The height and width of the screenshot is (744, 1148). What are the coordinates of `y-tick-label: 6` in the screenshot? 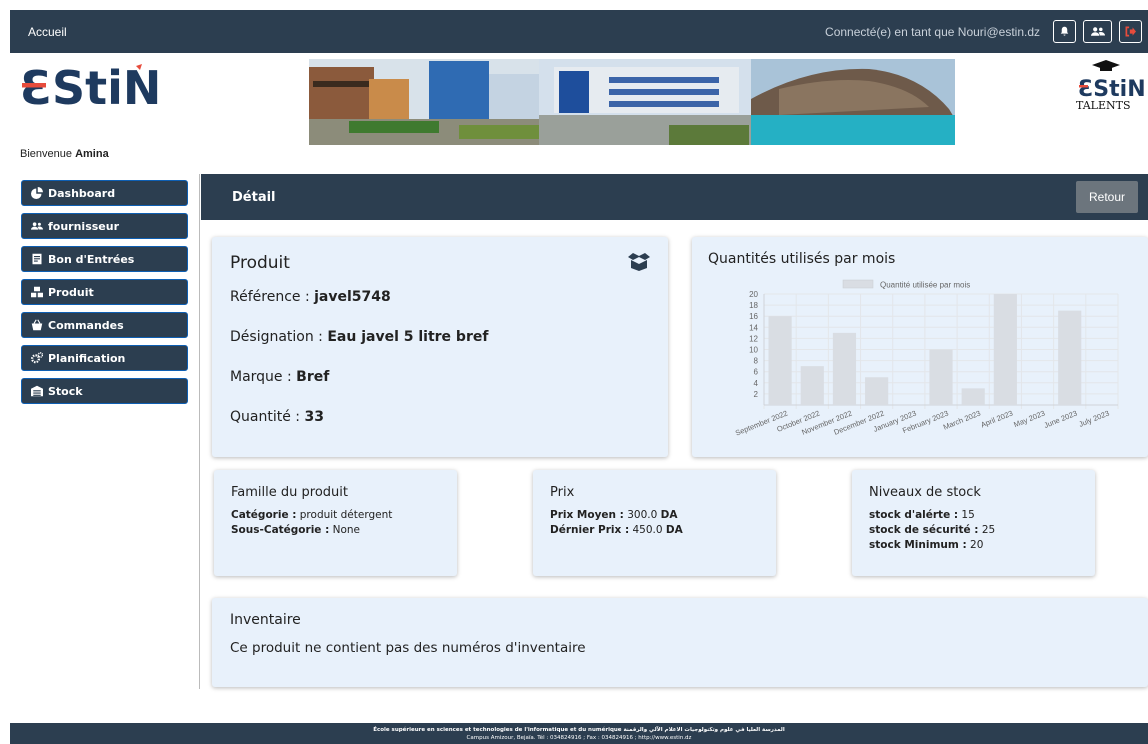 It's located at (756, 372).